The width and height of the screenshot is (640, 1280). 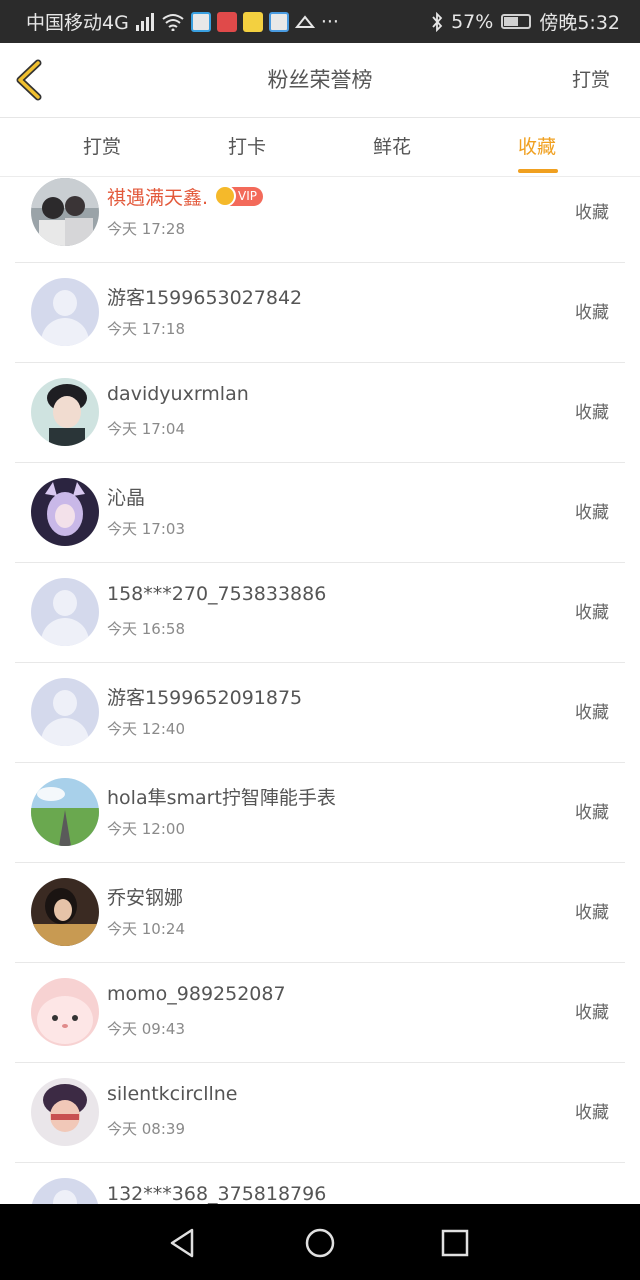 I want to click on vip-badge: VIP, so click(x=239, y=196).